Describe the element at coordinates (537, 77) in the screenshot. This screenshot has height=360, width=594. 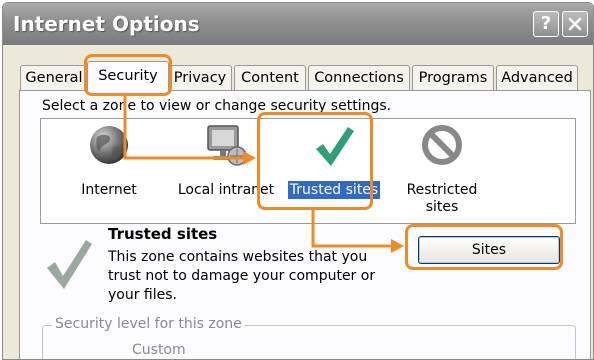
I see `tab-advanced: Advanced` at that location.